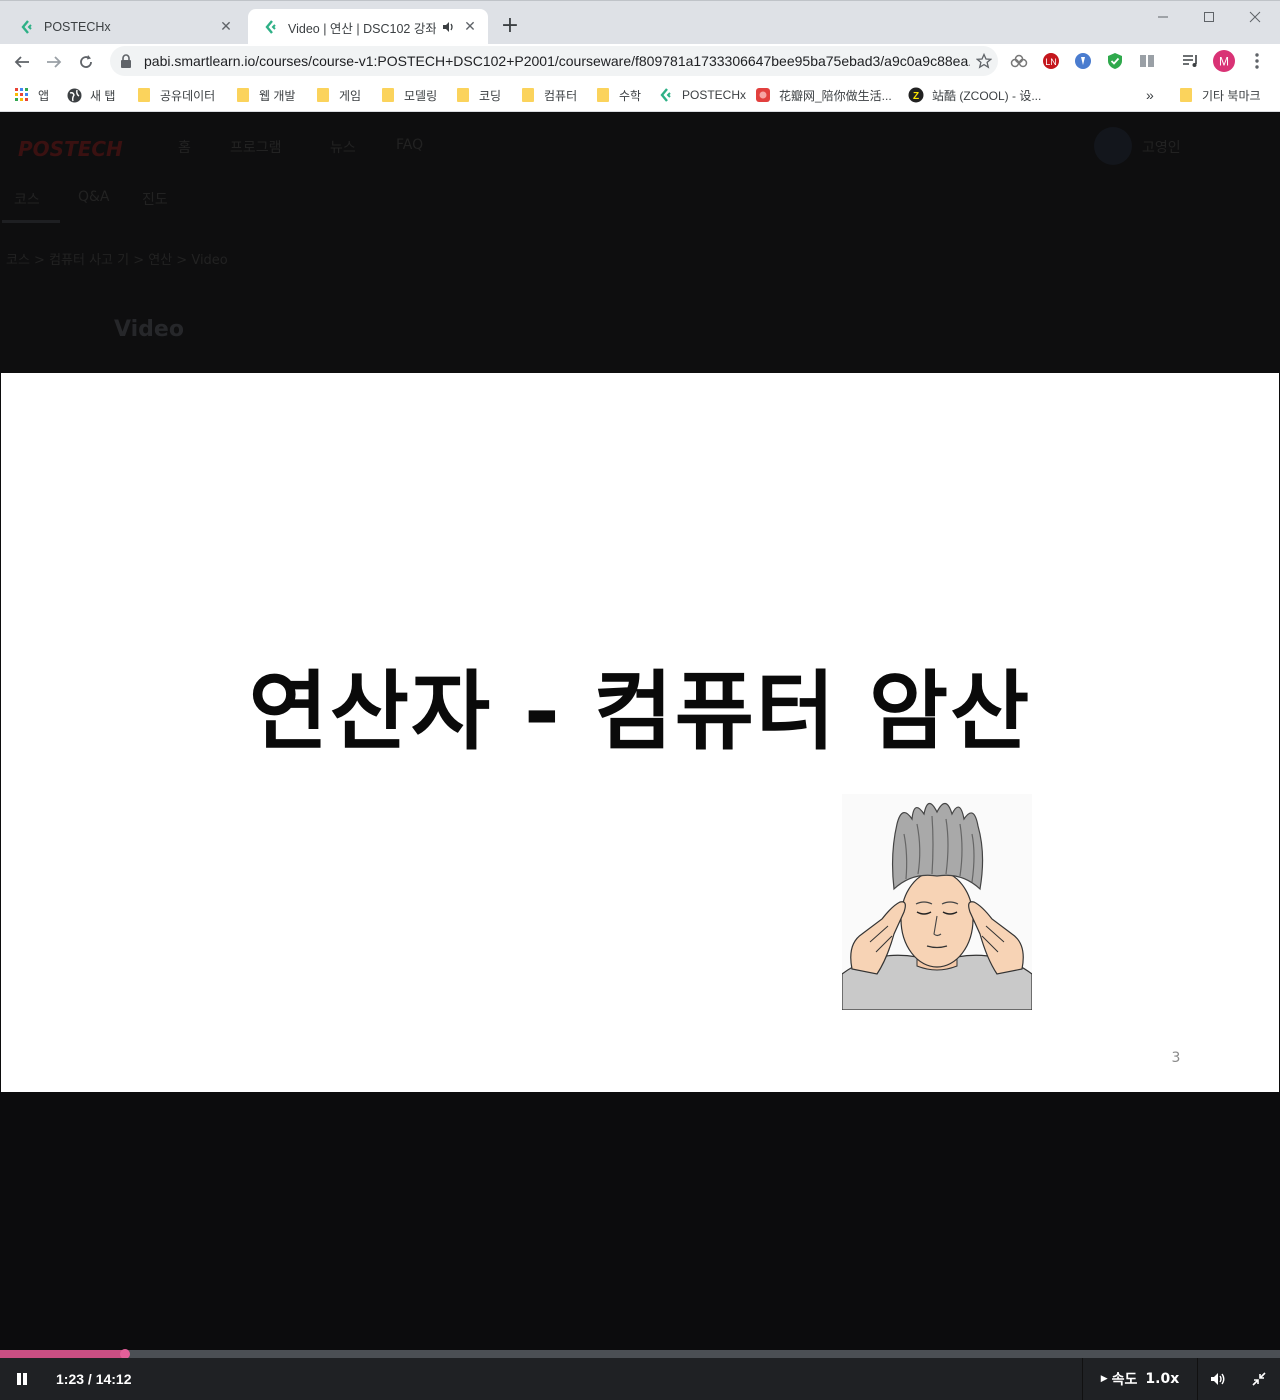 The width and height of the screenshot is (1280, 1400). Describe the element at coordinates (408, 95) in the screenshot. I see `bookmark-folder: 모델링` at that location.